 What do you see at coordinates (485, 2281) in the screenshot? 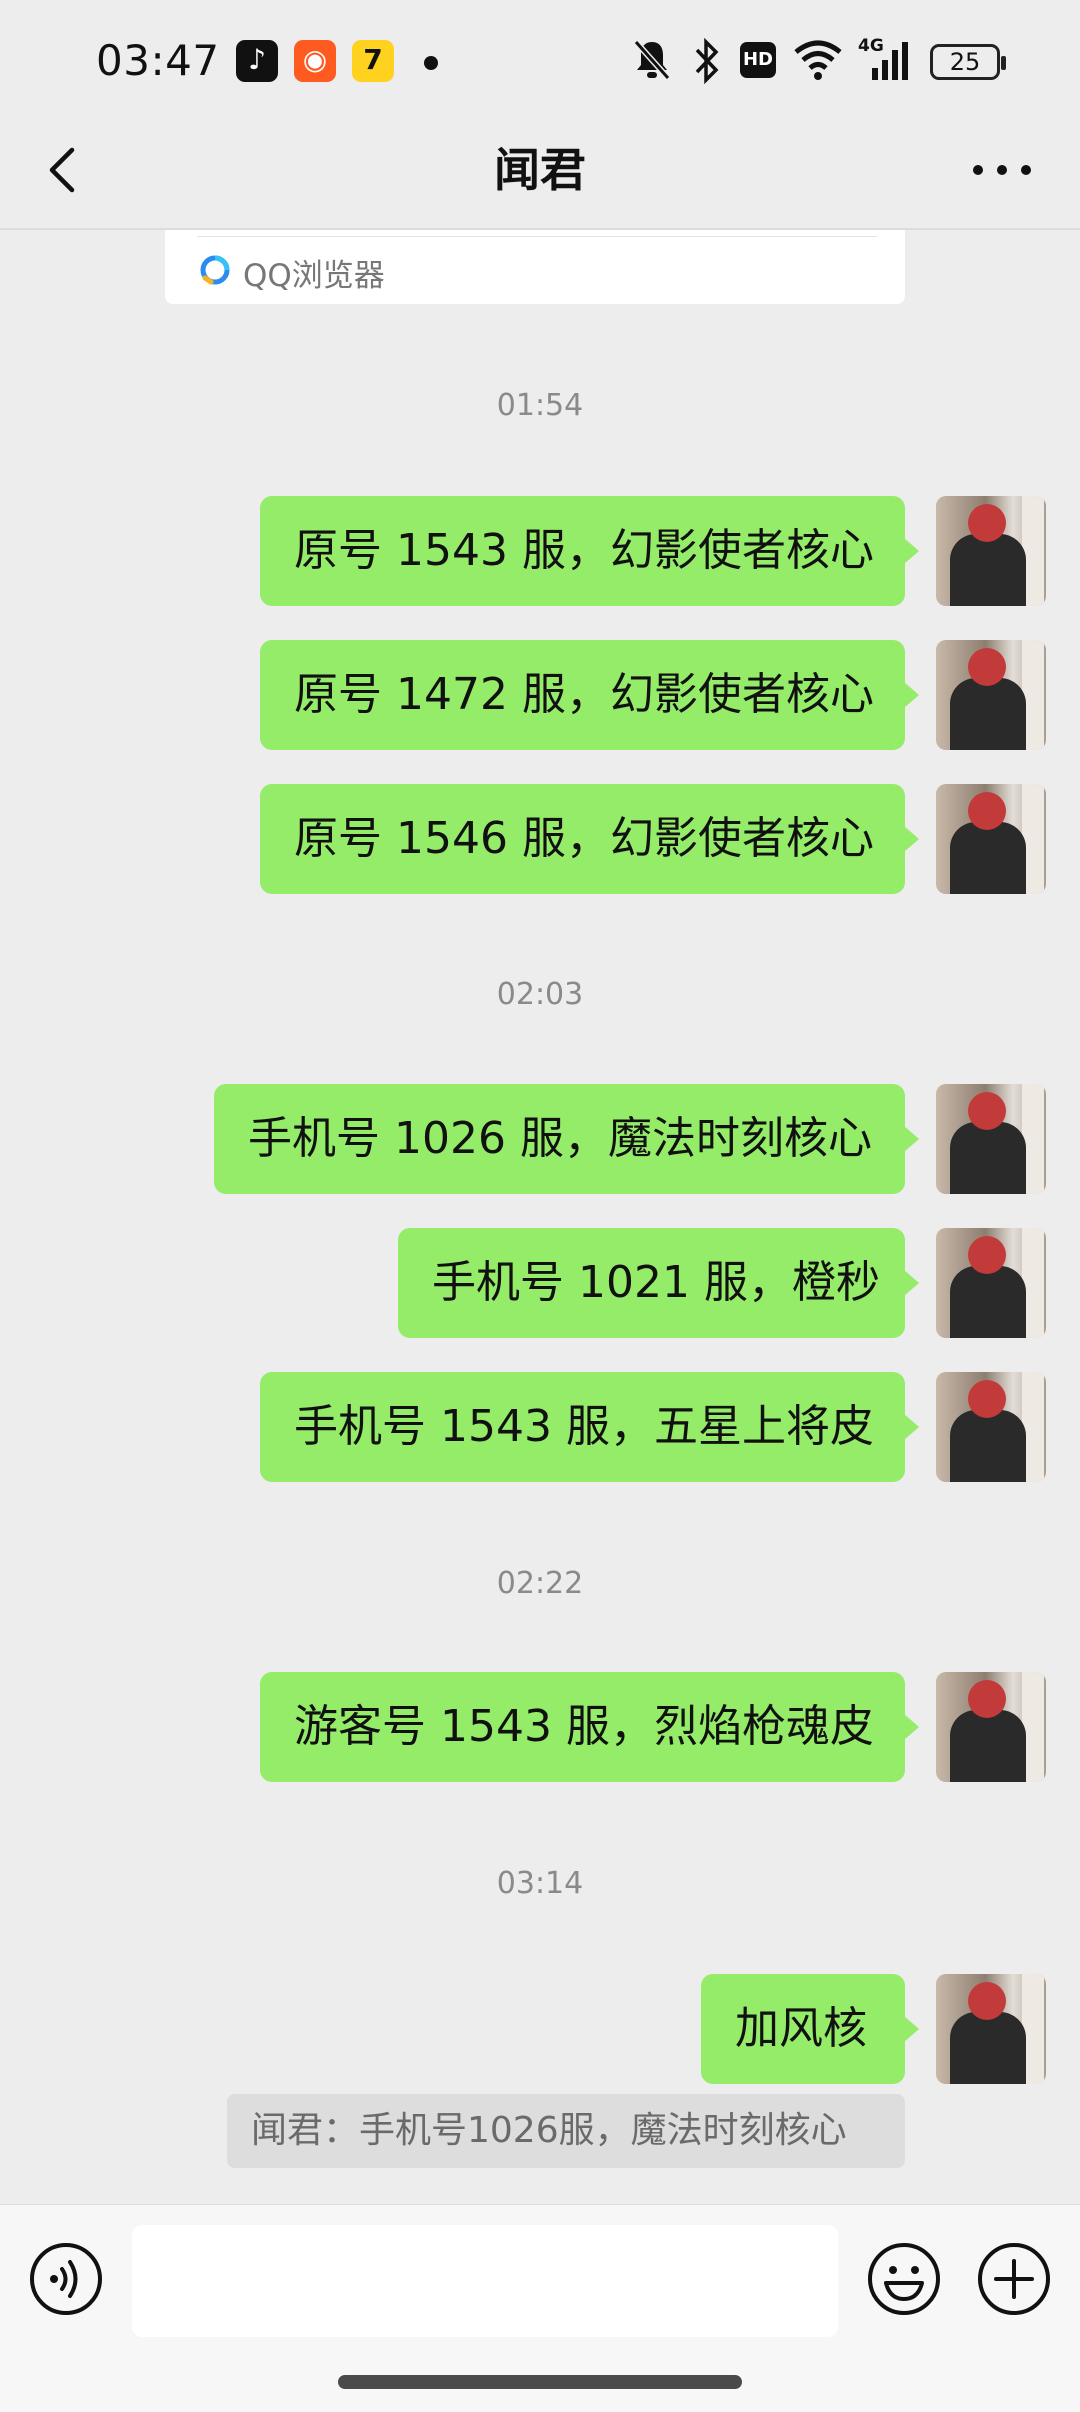
I see `message-input` at bounding box center [485, 2281].